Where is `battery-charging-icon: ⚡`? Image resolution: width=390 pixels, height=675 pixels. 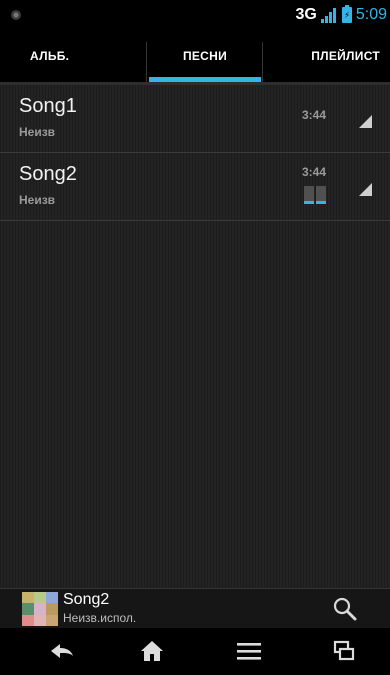
battery-charging-icon: ⚡ is located at coordinates (346, 14).